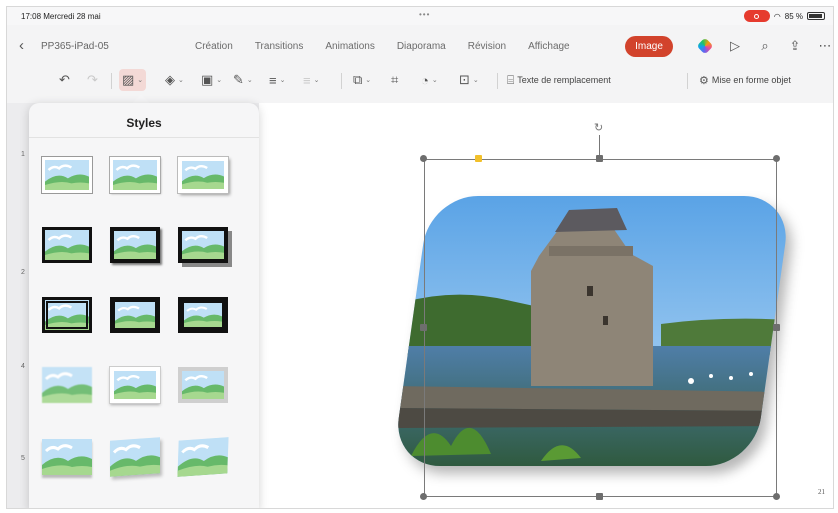  I want to click on spacing-button: ≡ ⌄, so click(311, 80).